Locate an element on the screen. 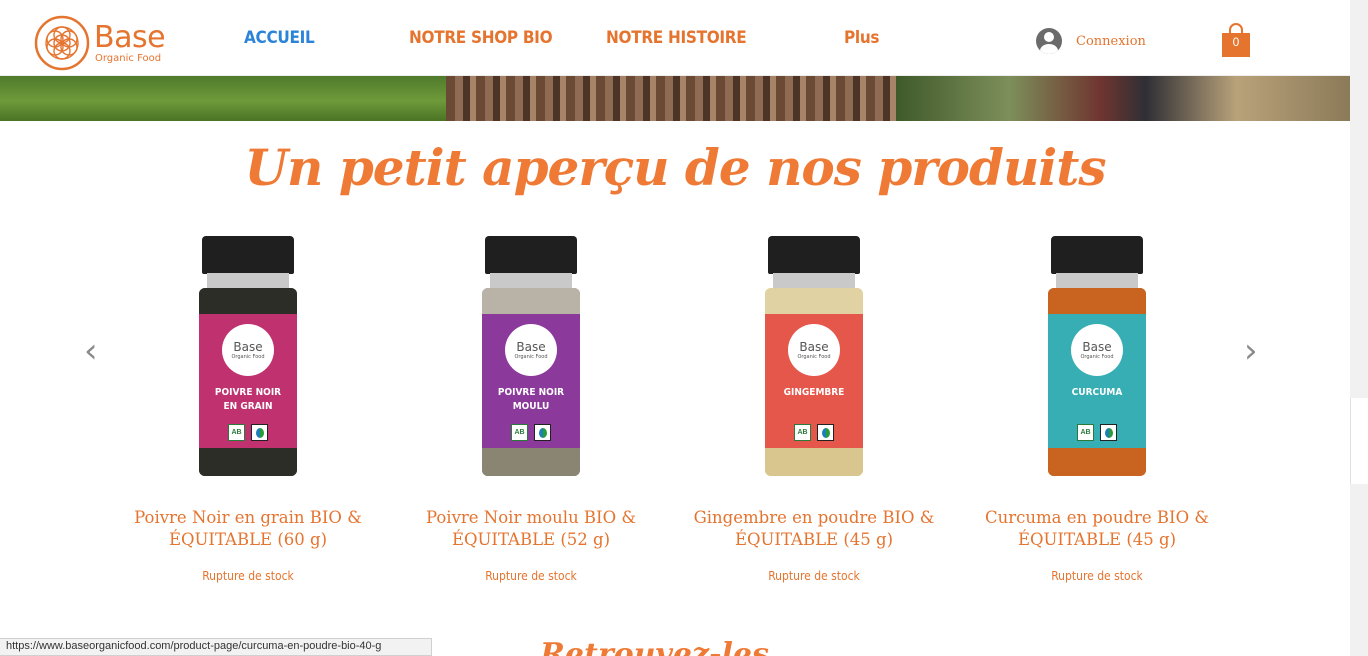 This screenshot has height=656, width=1368. product-name-line1: Gingembre en poudre BIO & is located at coordinates (814, 517).